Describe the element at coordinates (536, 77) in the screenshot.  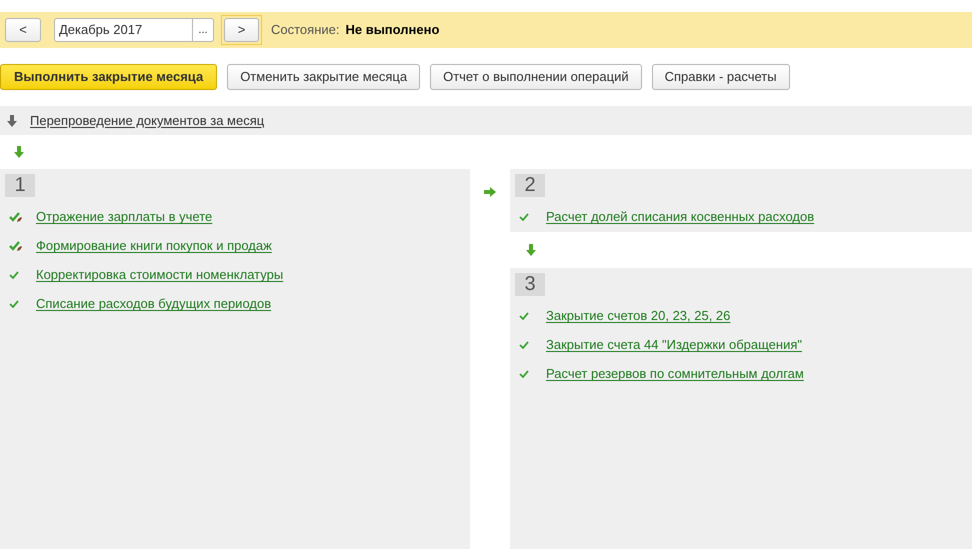
I see `action-button: Отчет о выполнении операций` at that location.